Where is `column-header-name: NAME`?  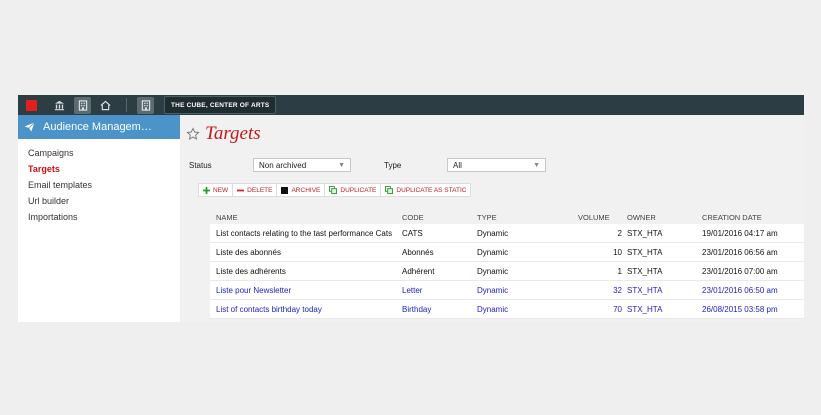
column-header-name: NAME is located at coordinates (227, 217).